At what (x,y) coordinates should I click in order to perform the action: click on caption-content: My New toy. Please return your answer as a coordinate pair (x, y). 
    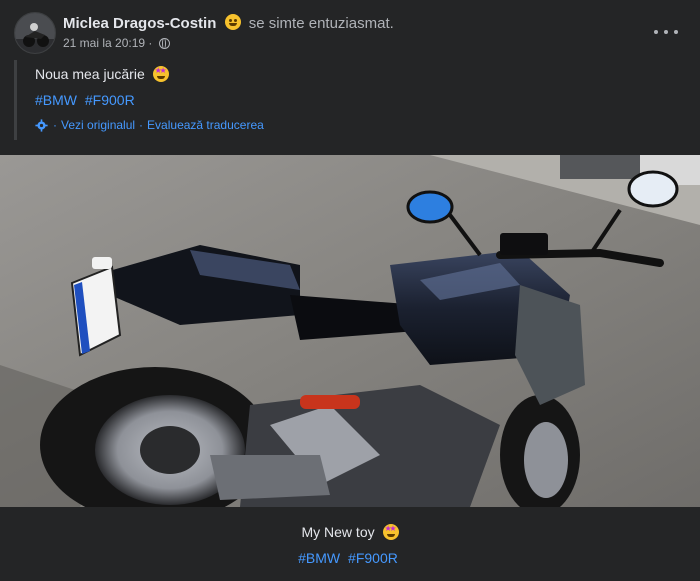
    Looking at the image, I should click on (338, 532).